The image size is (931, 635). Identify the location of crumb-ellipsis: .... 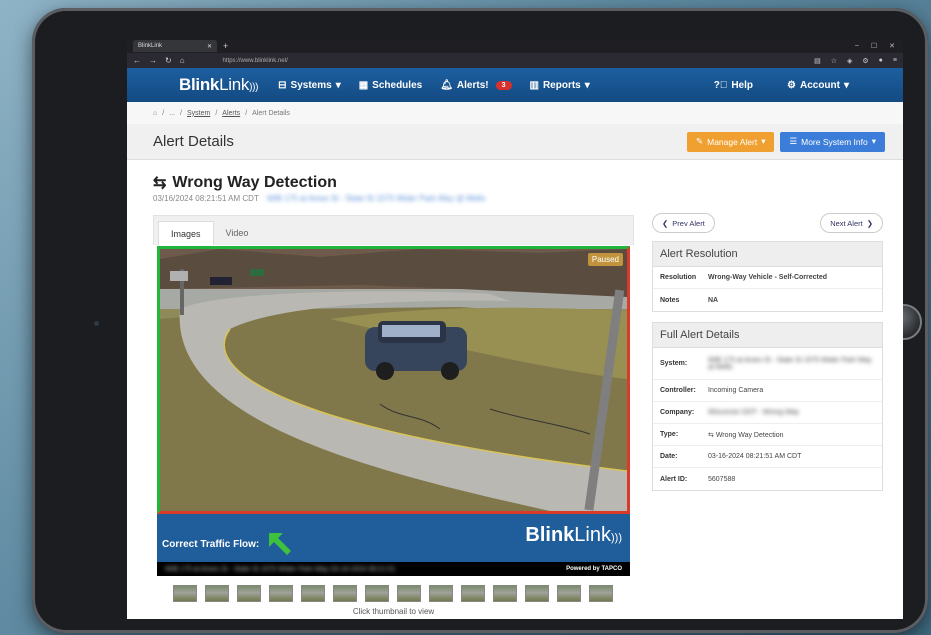
(172, 113).